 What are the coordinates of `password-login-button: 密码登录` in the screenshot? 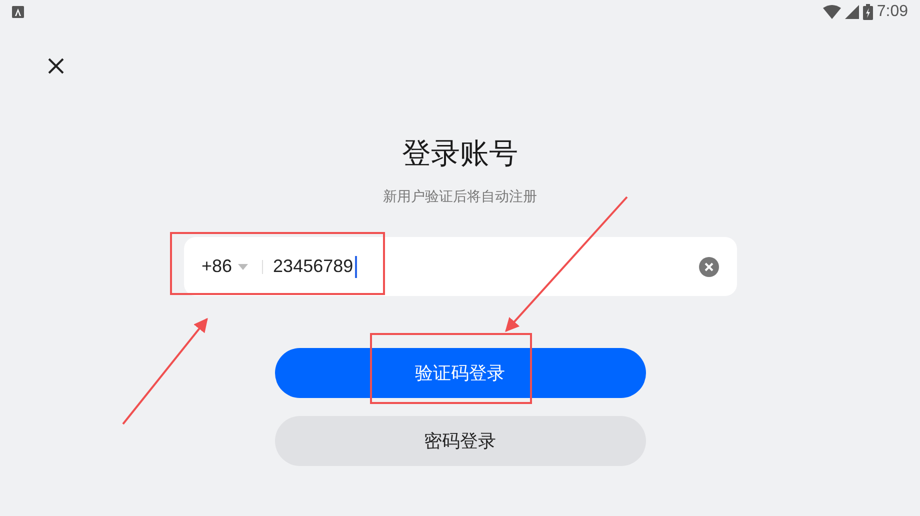 It's located at (460, 441).